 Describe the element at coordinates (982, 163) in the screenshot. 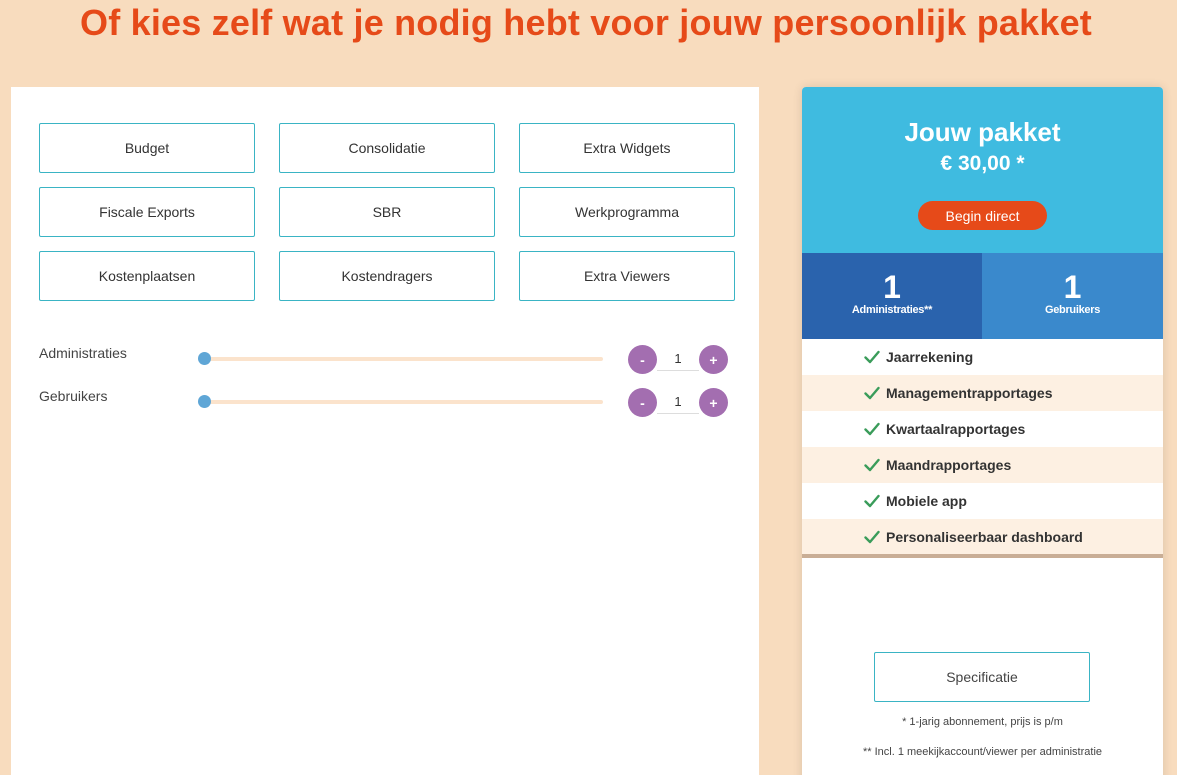

I see `package-price: € 30,00 *` at that location.